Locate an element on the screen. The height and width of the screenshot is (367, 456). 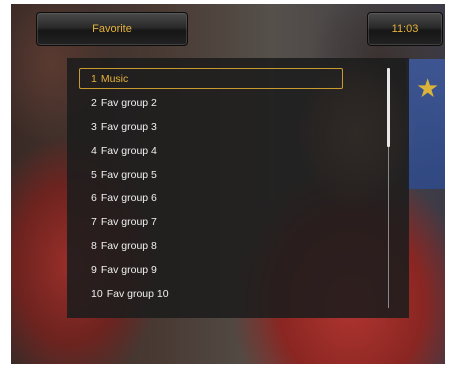
item-number: 7 is located at coordinates (94, 222).